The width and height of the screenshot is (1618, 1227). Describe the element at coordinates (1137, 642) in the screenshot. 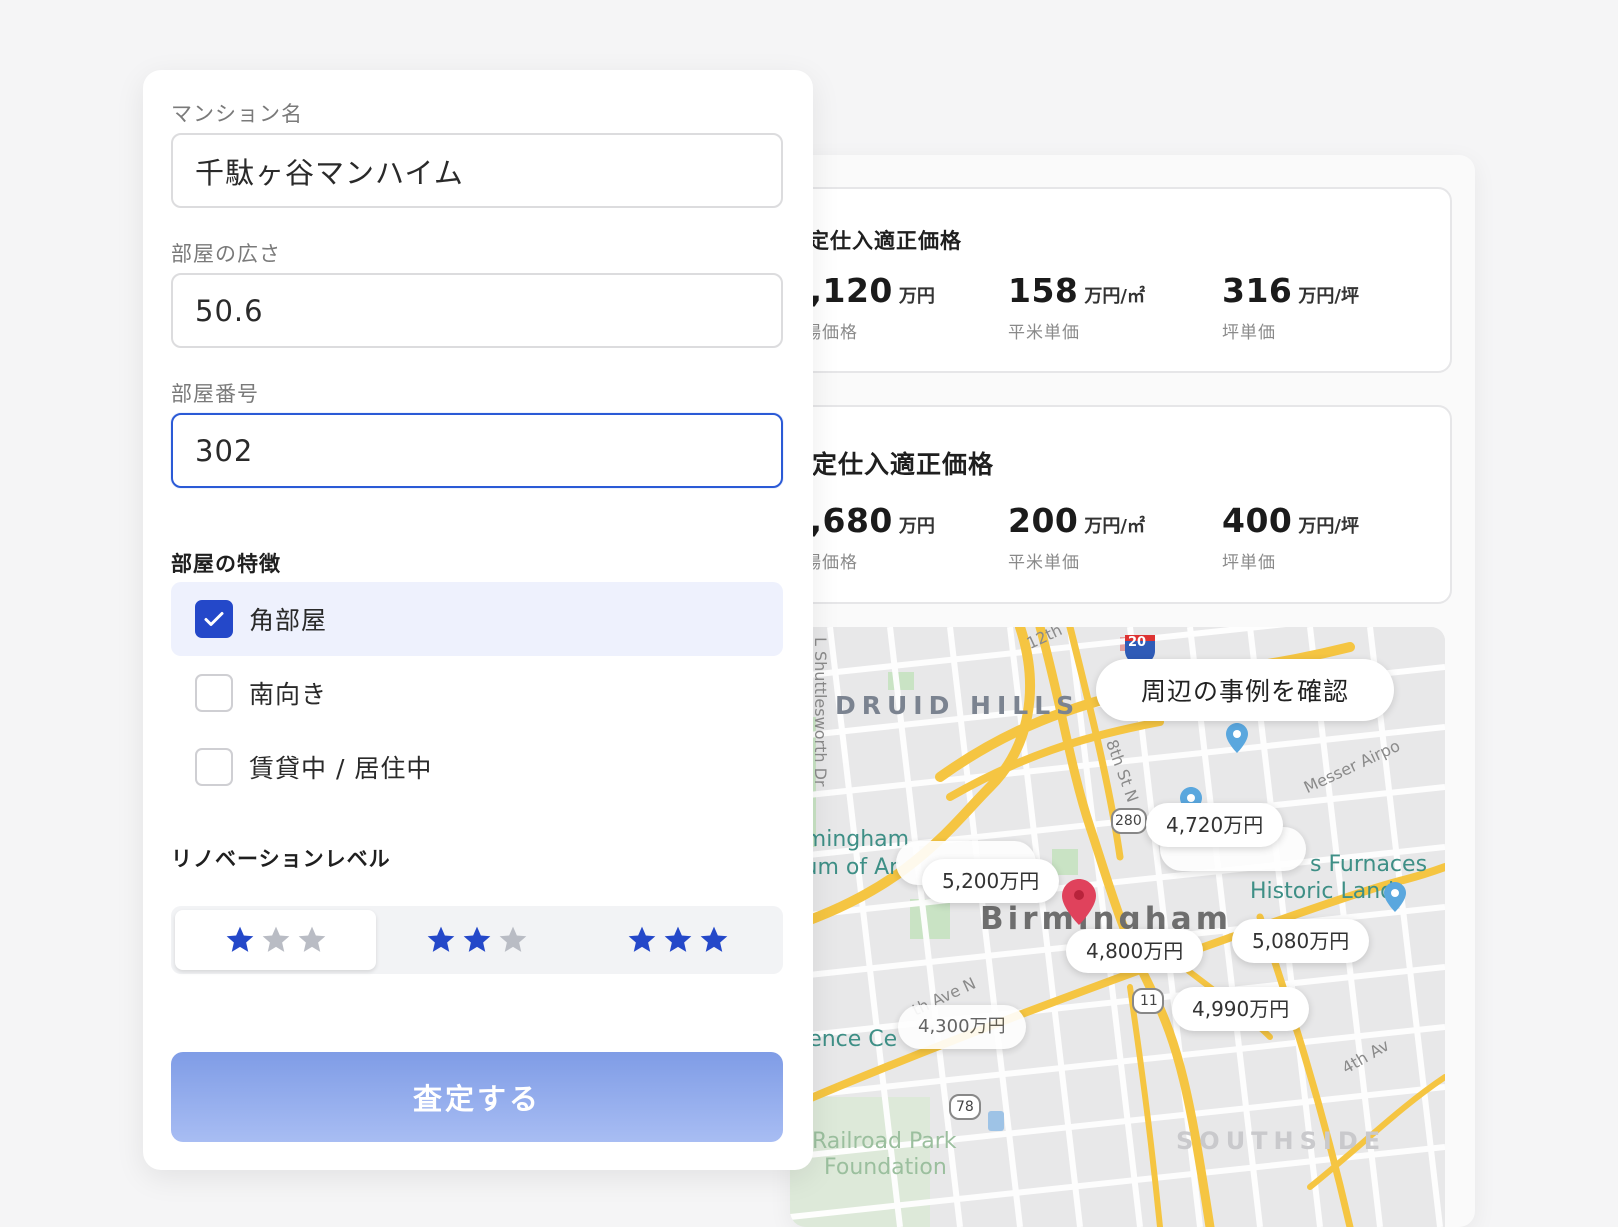

I see `interstate-shield: 20` at that location.